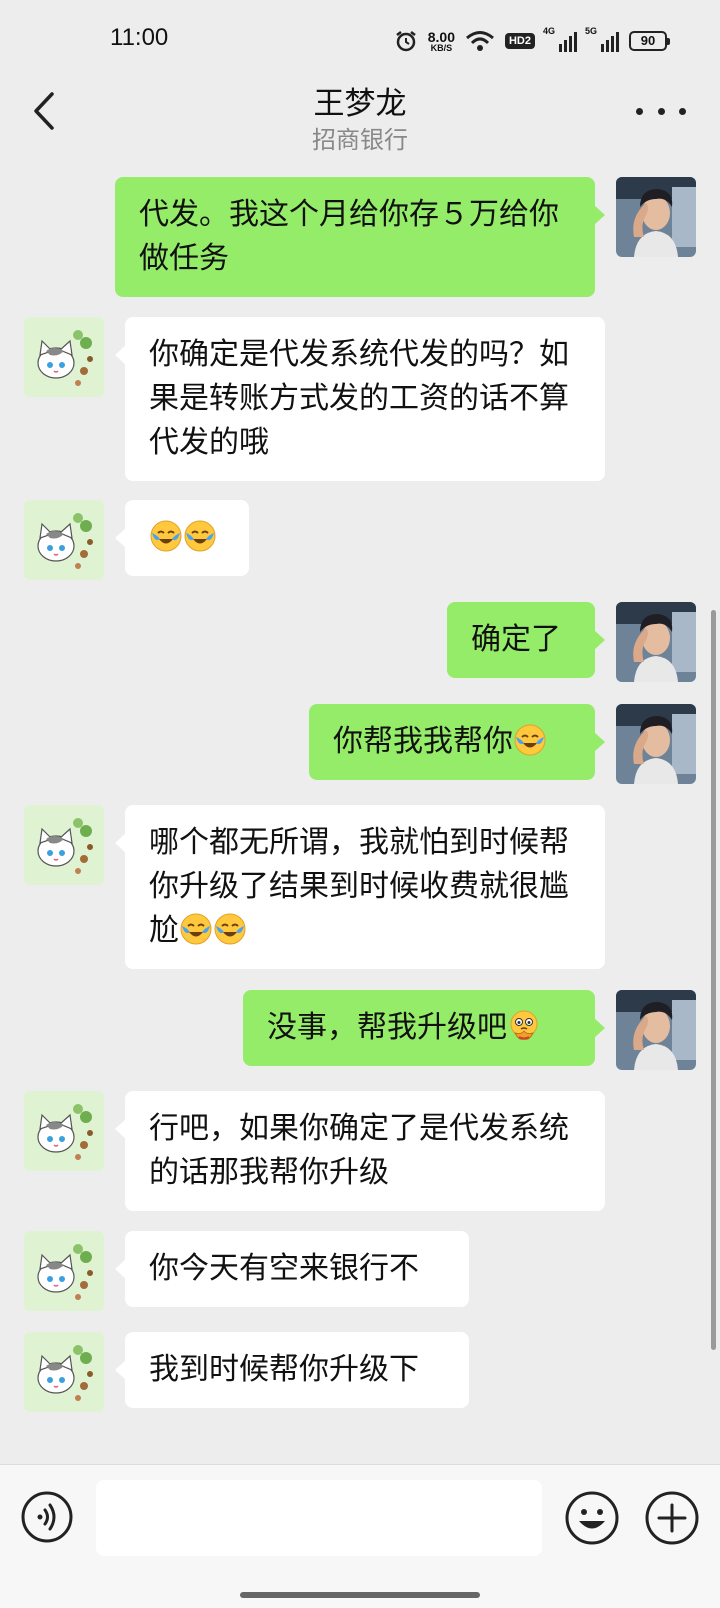 The image size is (720, 1608). What do you see at coordinates (519, 41) in the screenshot?
I see `hd-badge: HD2` at bounding box center [519, 41].